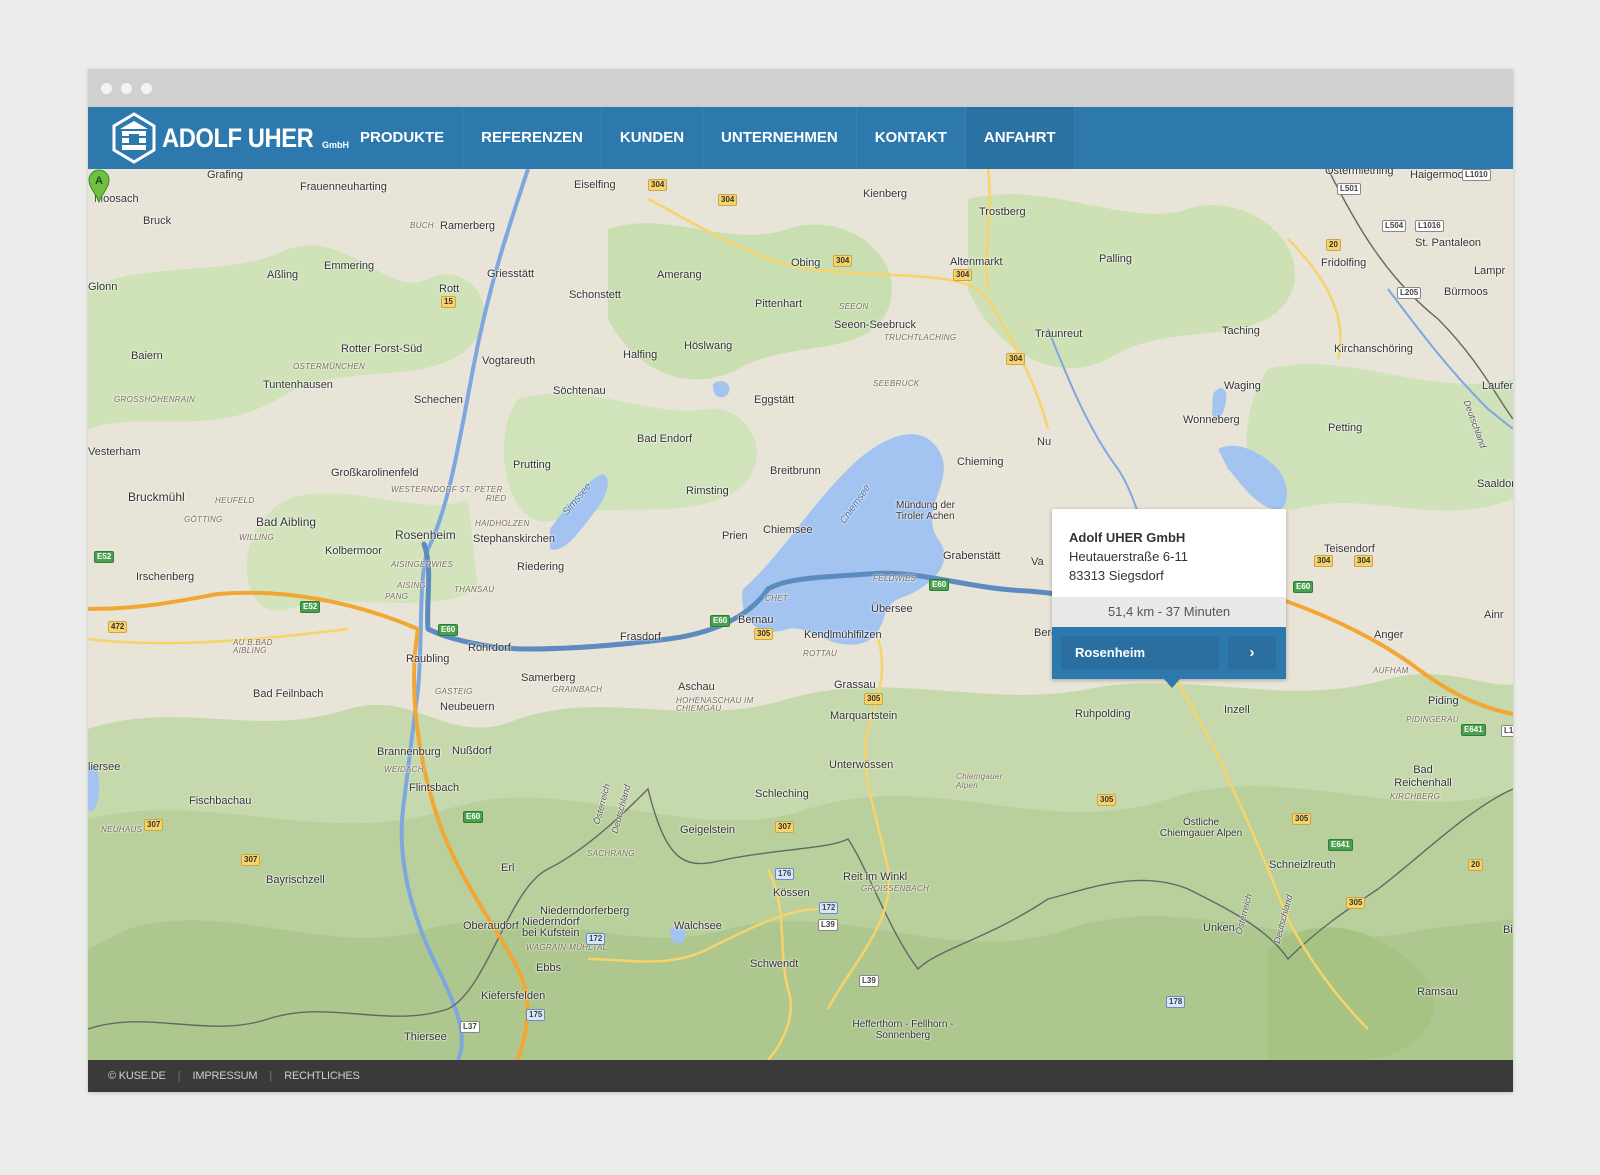 The height and width of the screenshot is (1175, 1600). What do you see at coordinates (715, 704) in the screenshot?
I see `map-label: HOHENASCHAU IM CHIEMGAU` at bounding box center [715, 704].